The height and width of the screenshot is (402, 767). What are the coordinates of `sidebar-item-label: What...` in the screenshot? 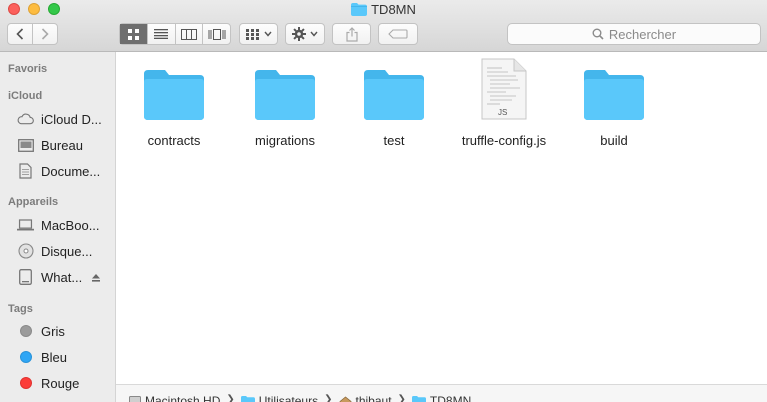 It's located at (62, 277).